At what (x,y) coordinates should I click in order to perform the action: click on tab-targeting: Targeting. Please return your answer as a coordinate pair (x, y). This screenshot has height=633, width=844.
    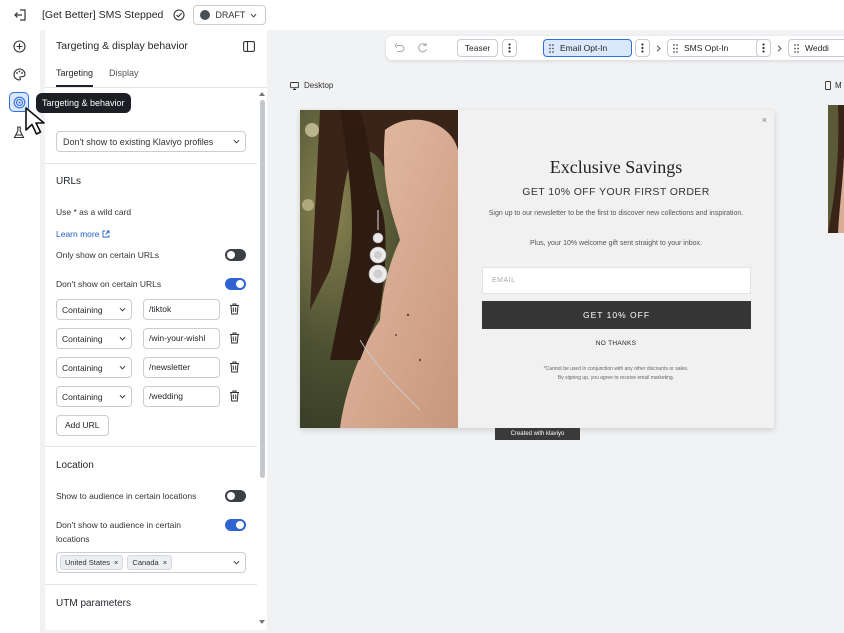
    Looking at the image, I should click on (75, 74).